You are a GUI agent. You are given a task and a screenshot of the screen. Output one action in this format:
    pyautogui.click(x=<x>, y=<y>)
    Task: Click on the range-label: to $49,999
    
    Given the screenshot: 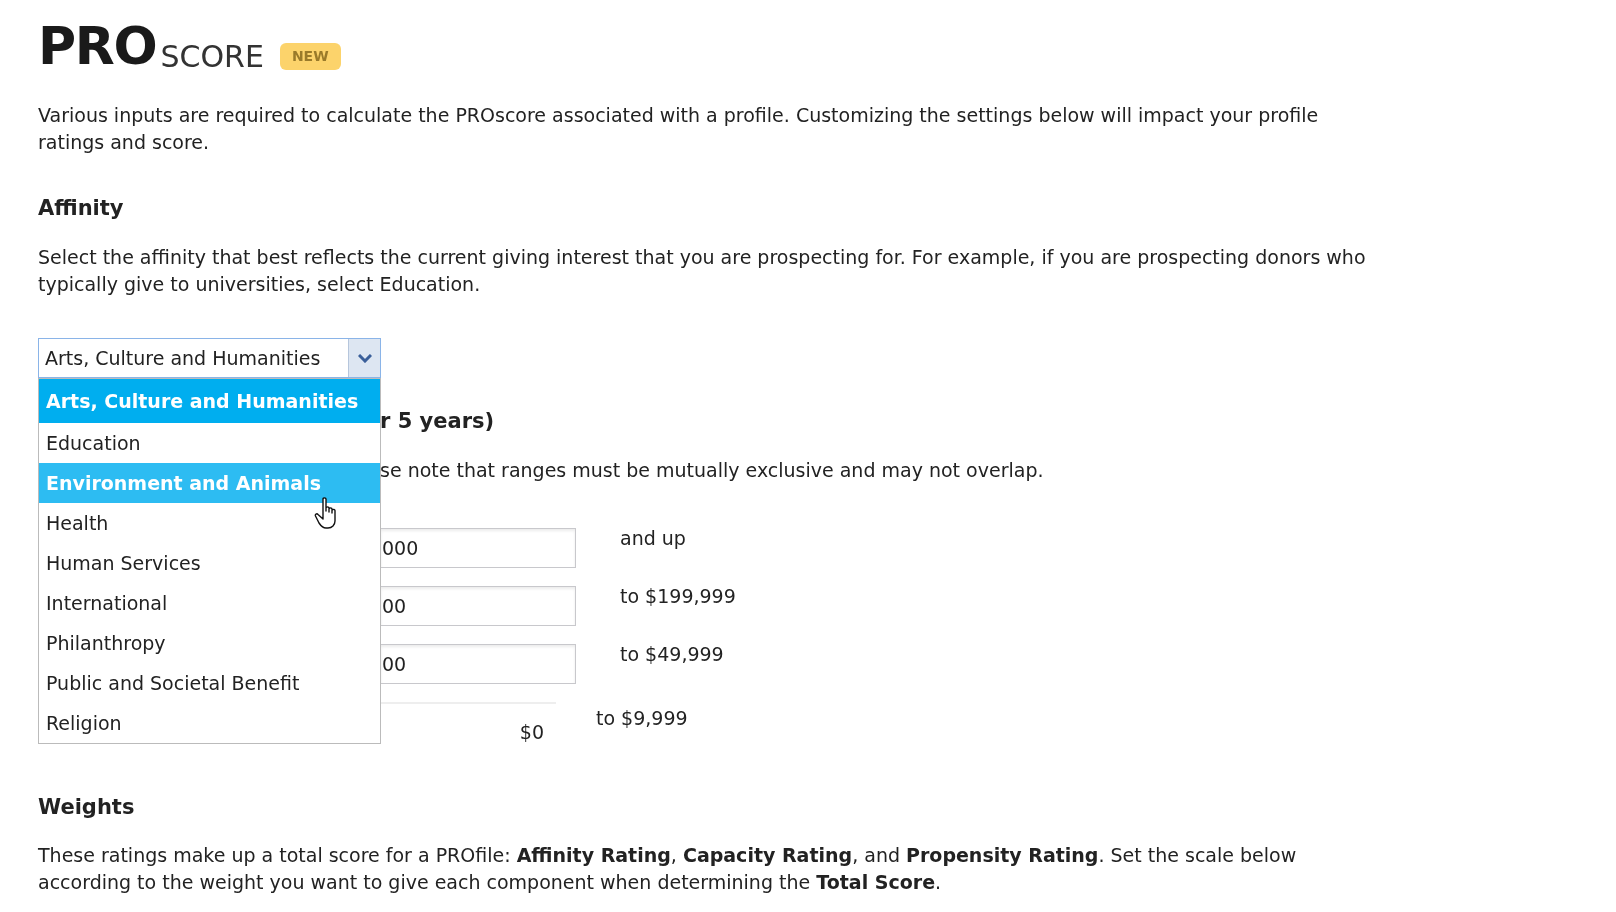 What is the action you would take?
    pyautogui.click(x=672, y=654)
    